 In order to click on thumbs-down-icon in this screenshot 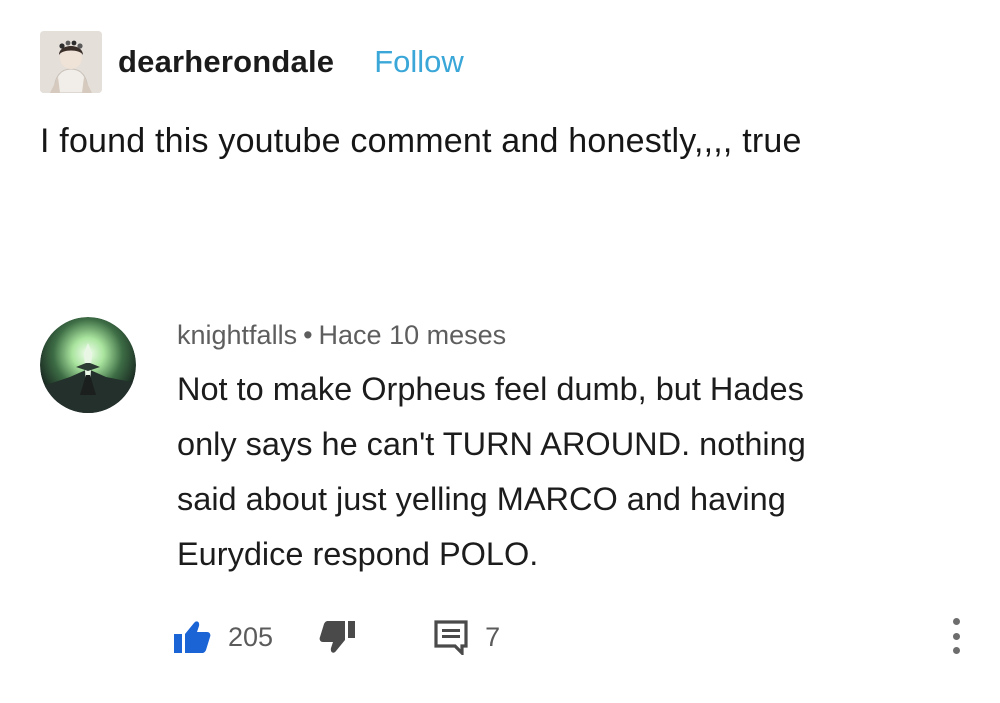, I will do `click(337, 637)`.